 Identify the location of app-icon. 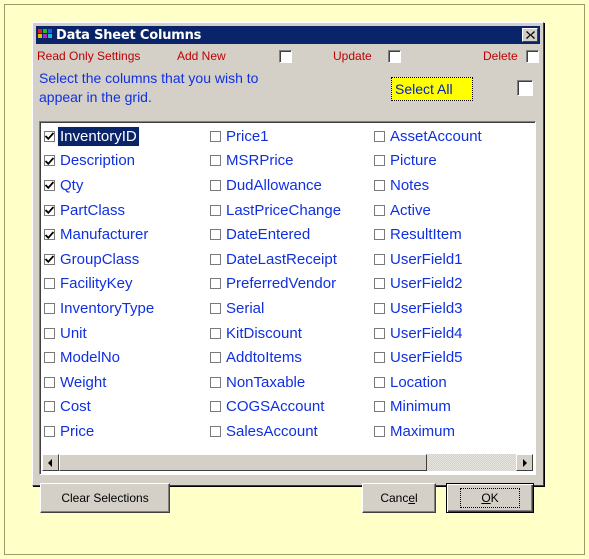
(45, 35).